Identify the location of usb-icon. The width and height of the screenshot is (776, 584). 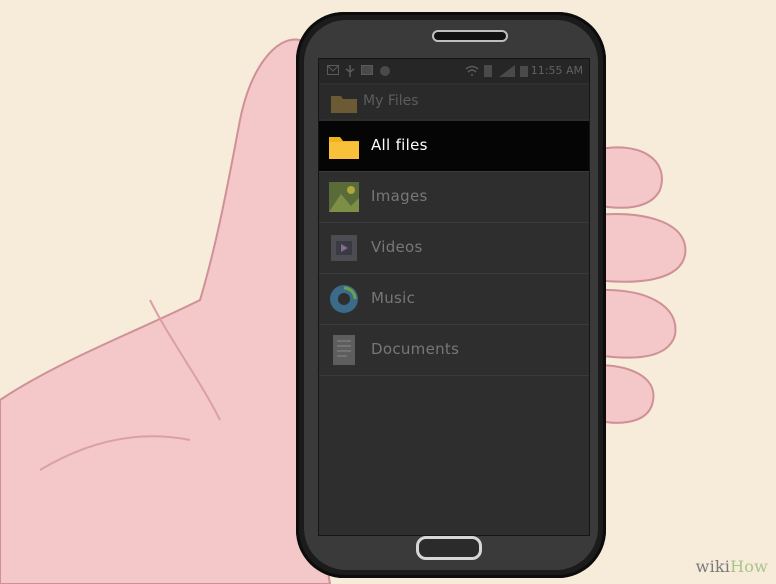
(350, 71).